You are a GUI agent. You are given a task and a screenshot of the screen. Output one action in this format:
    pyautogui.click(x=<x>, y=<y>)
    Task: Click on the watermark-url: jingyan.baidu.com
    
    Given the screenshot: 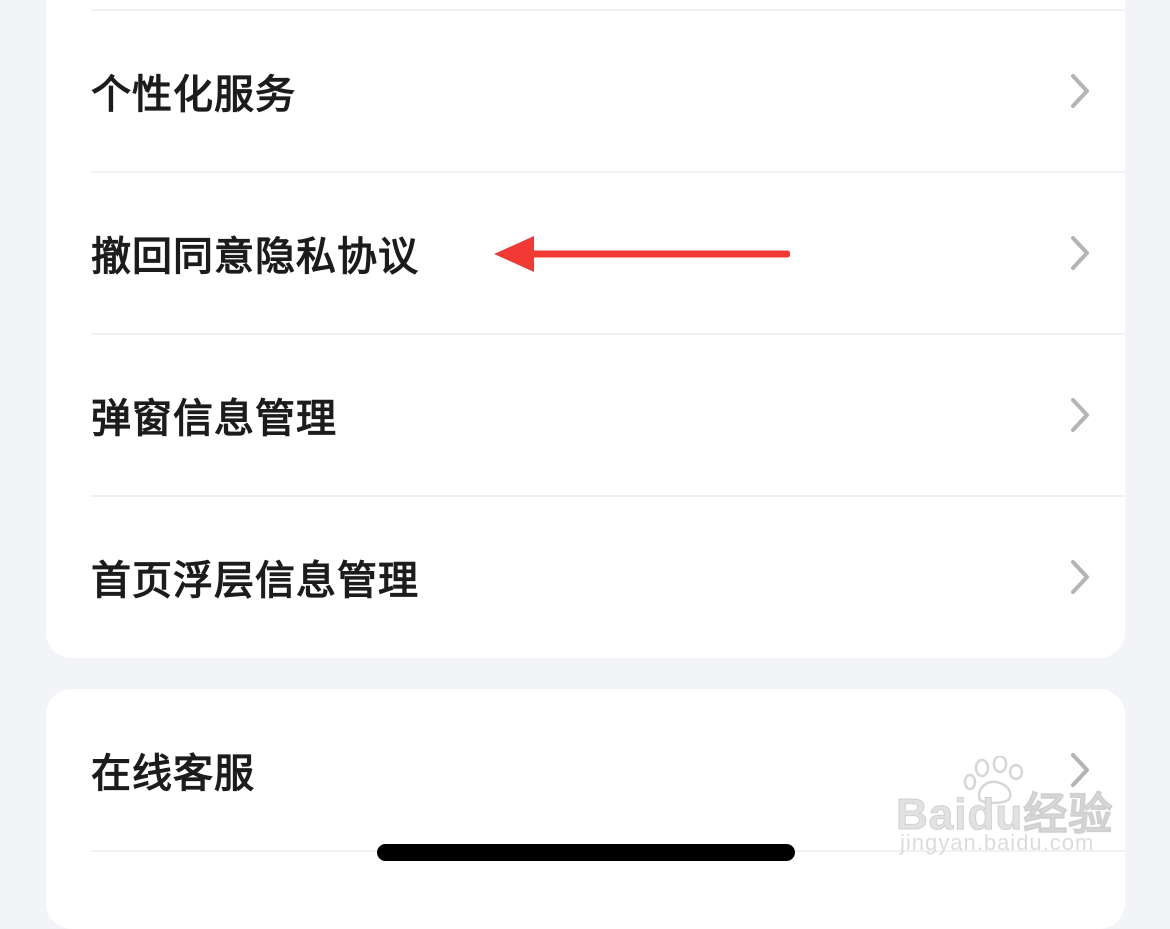 What is the action you would take?
    pyautogui.click(x=997, y=842)
    